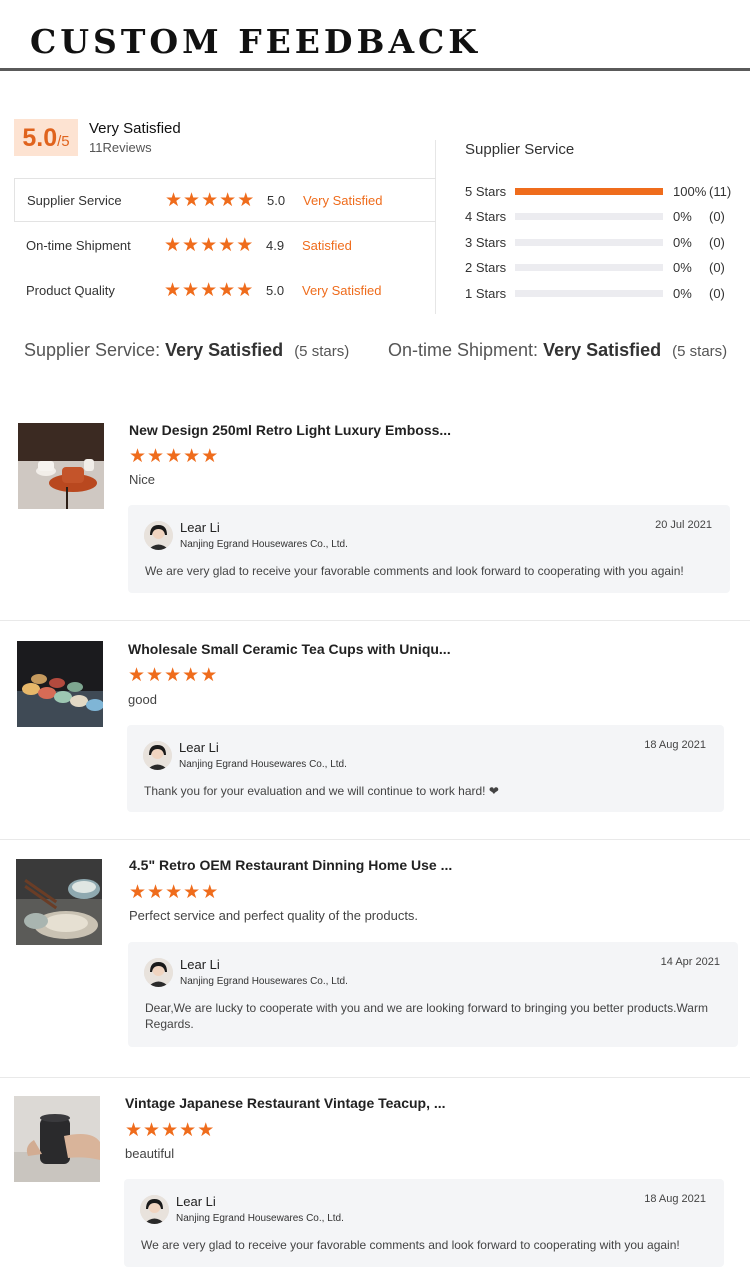 The height and width of the screenshot is (1280, 750). What do you see at coordinates (486, 267) in the screenshot?
I see `distribution-label: 2 Stars` at bounding box center [486, 267].